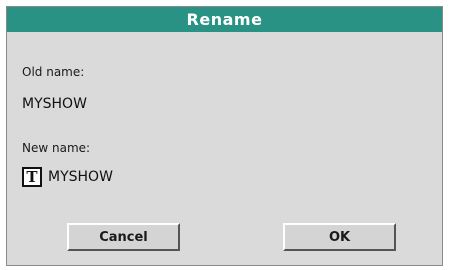  What do you see at coordinates (54, 104) in the screenshot?
I see `old-name-value: MYSHOW` at bounding box center [54, 104].